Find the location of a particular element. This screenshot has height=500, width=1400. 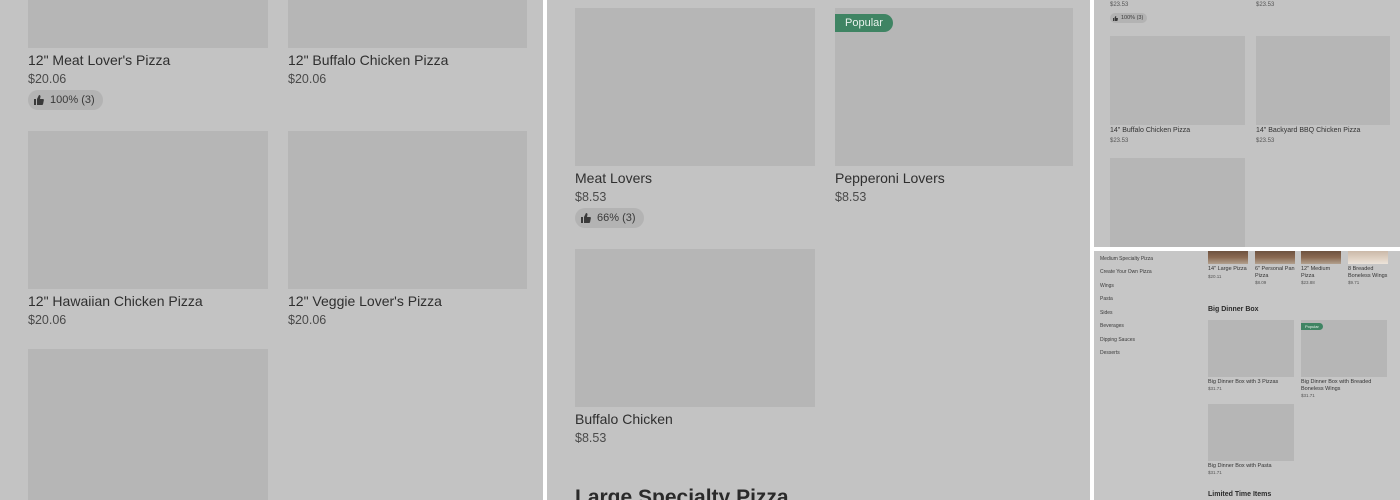

sidebar-item-sides: Sides is located at coordinates (1106, 313).